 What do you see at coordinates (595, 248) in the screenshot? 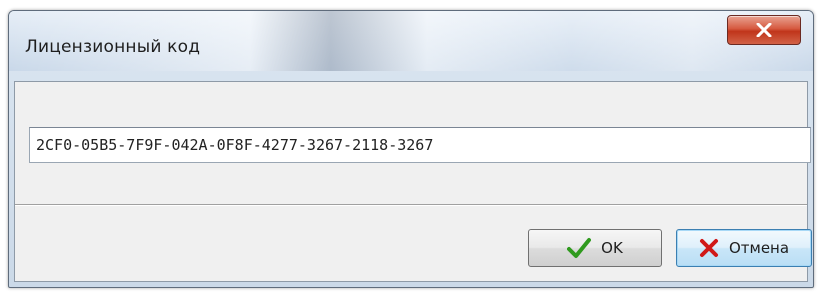
I see `ok-button: OK` at bounding box center [595, 248].